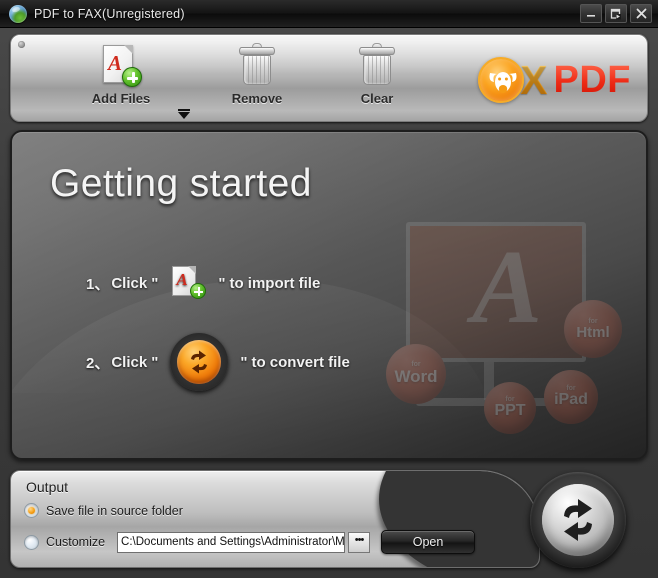  I want to click on remove-button: Remove, so click(257, 74).